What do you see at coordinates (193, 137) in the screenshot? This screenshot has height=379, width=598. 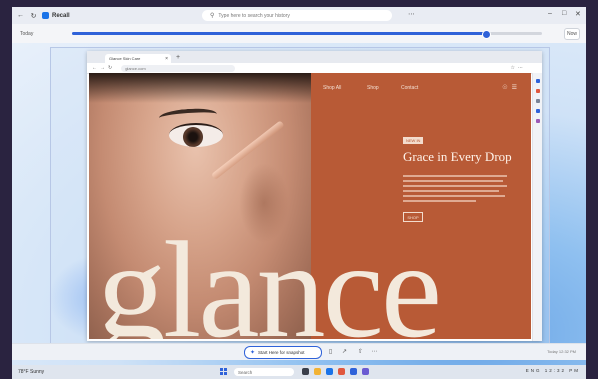 I see `iris-shape` at bounding box center [193, 137].